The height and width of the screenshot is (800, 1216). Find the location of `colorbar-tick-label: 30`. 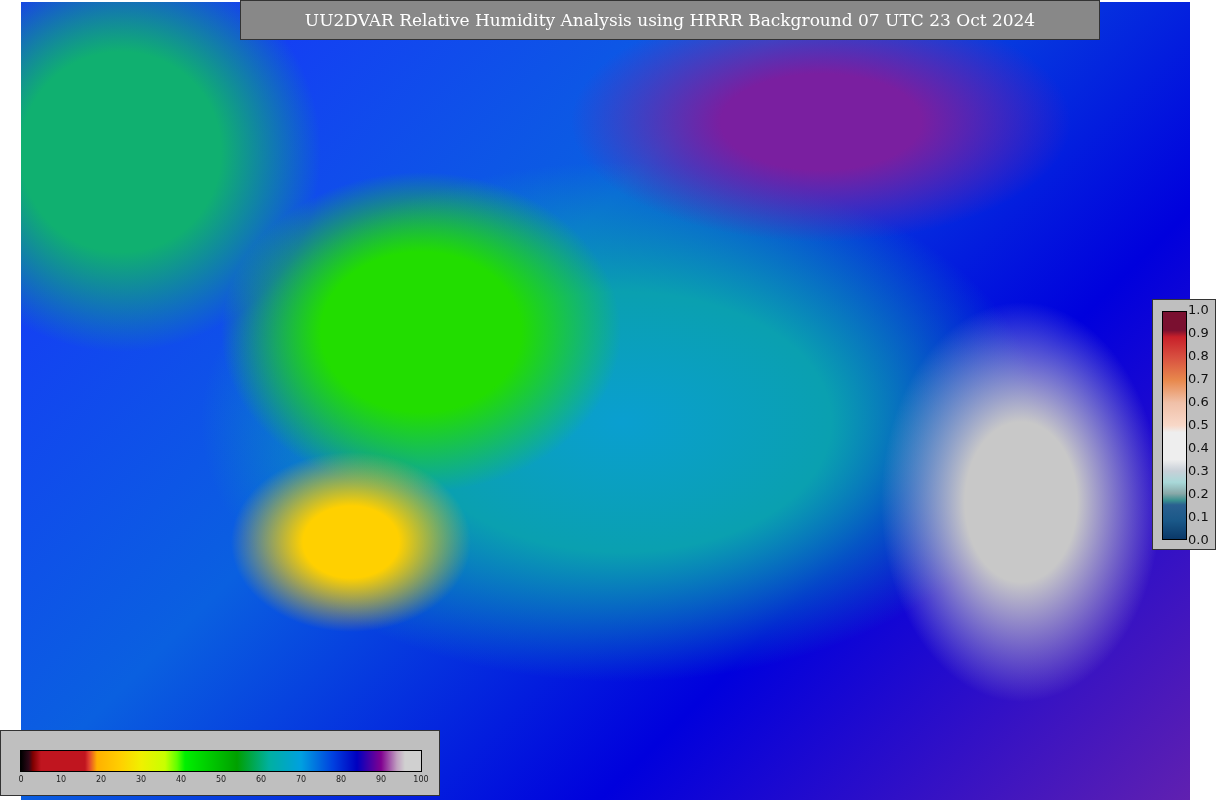

colorbar-tick-label: 30 is located at coordinates (141, 779).